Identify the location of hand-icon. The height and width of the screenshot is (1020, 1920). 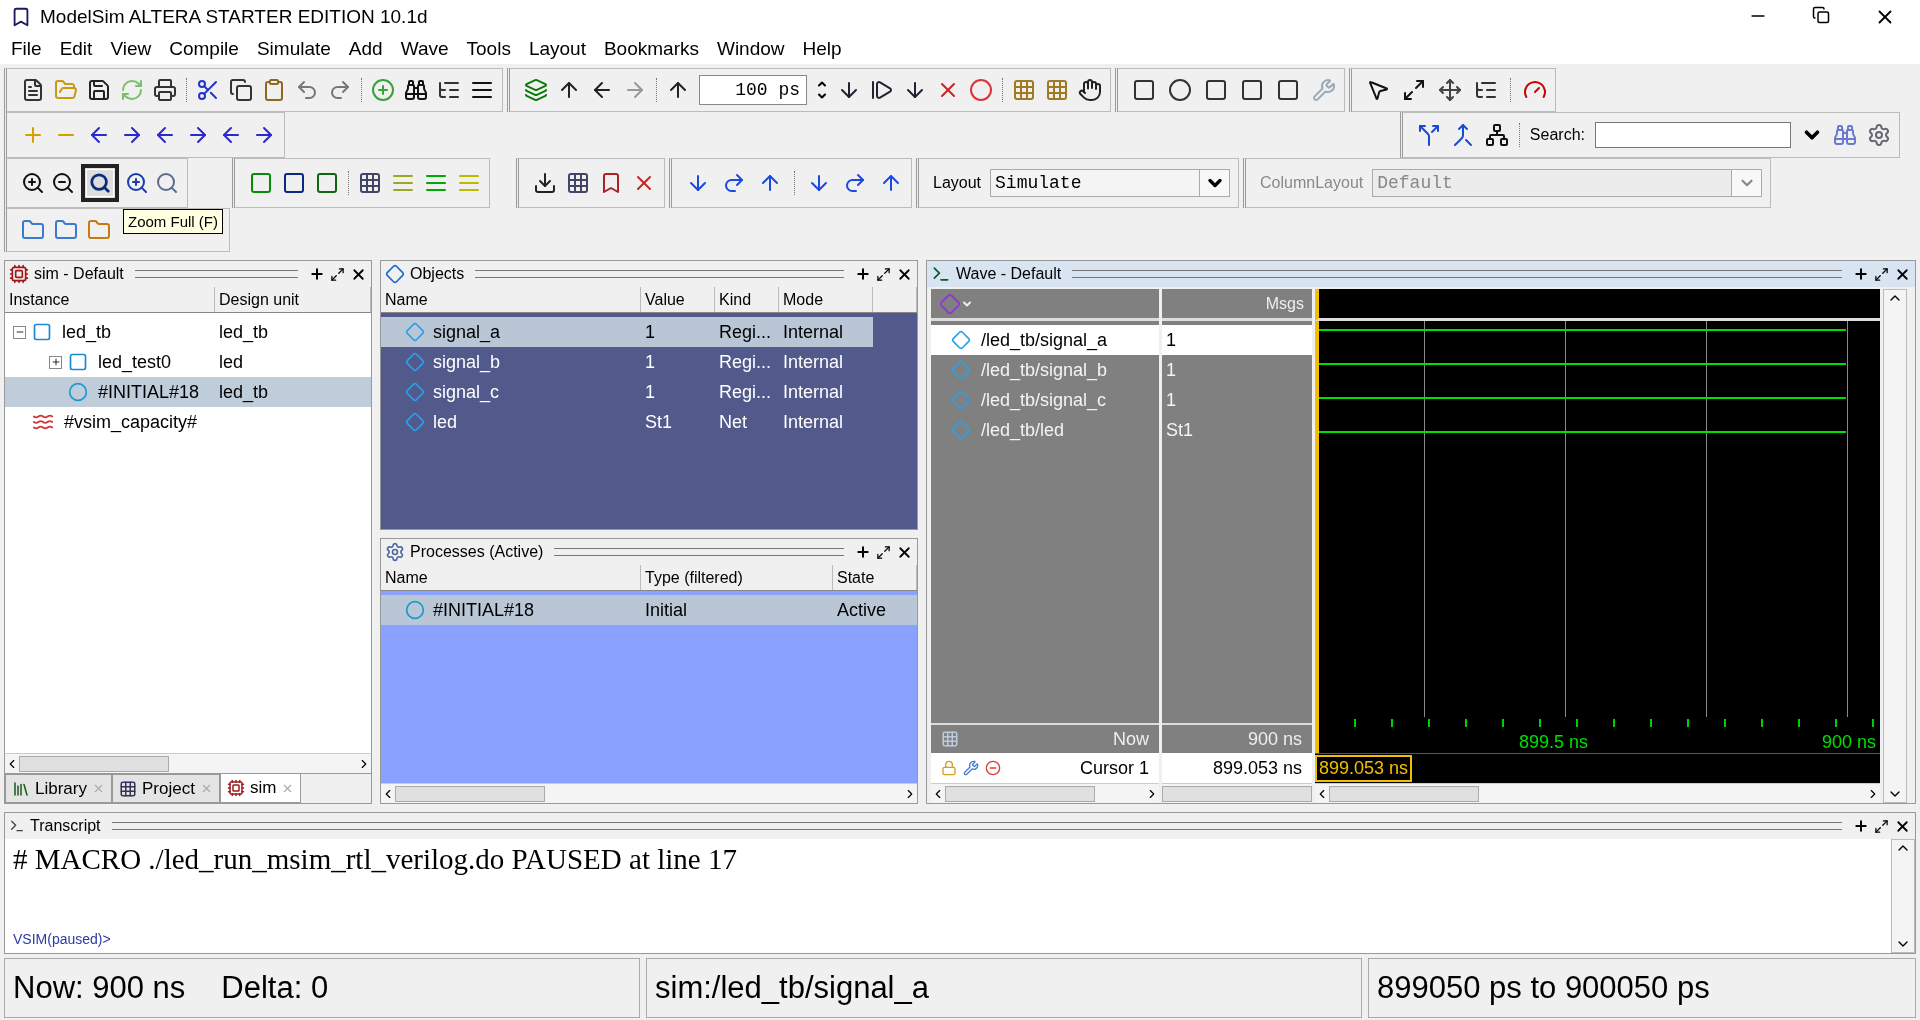
(1090, 90).